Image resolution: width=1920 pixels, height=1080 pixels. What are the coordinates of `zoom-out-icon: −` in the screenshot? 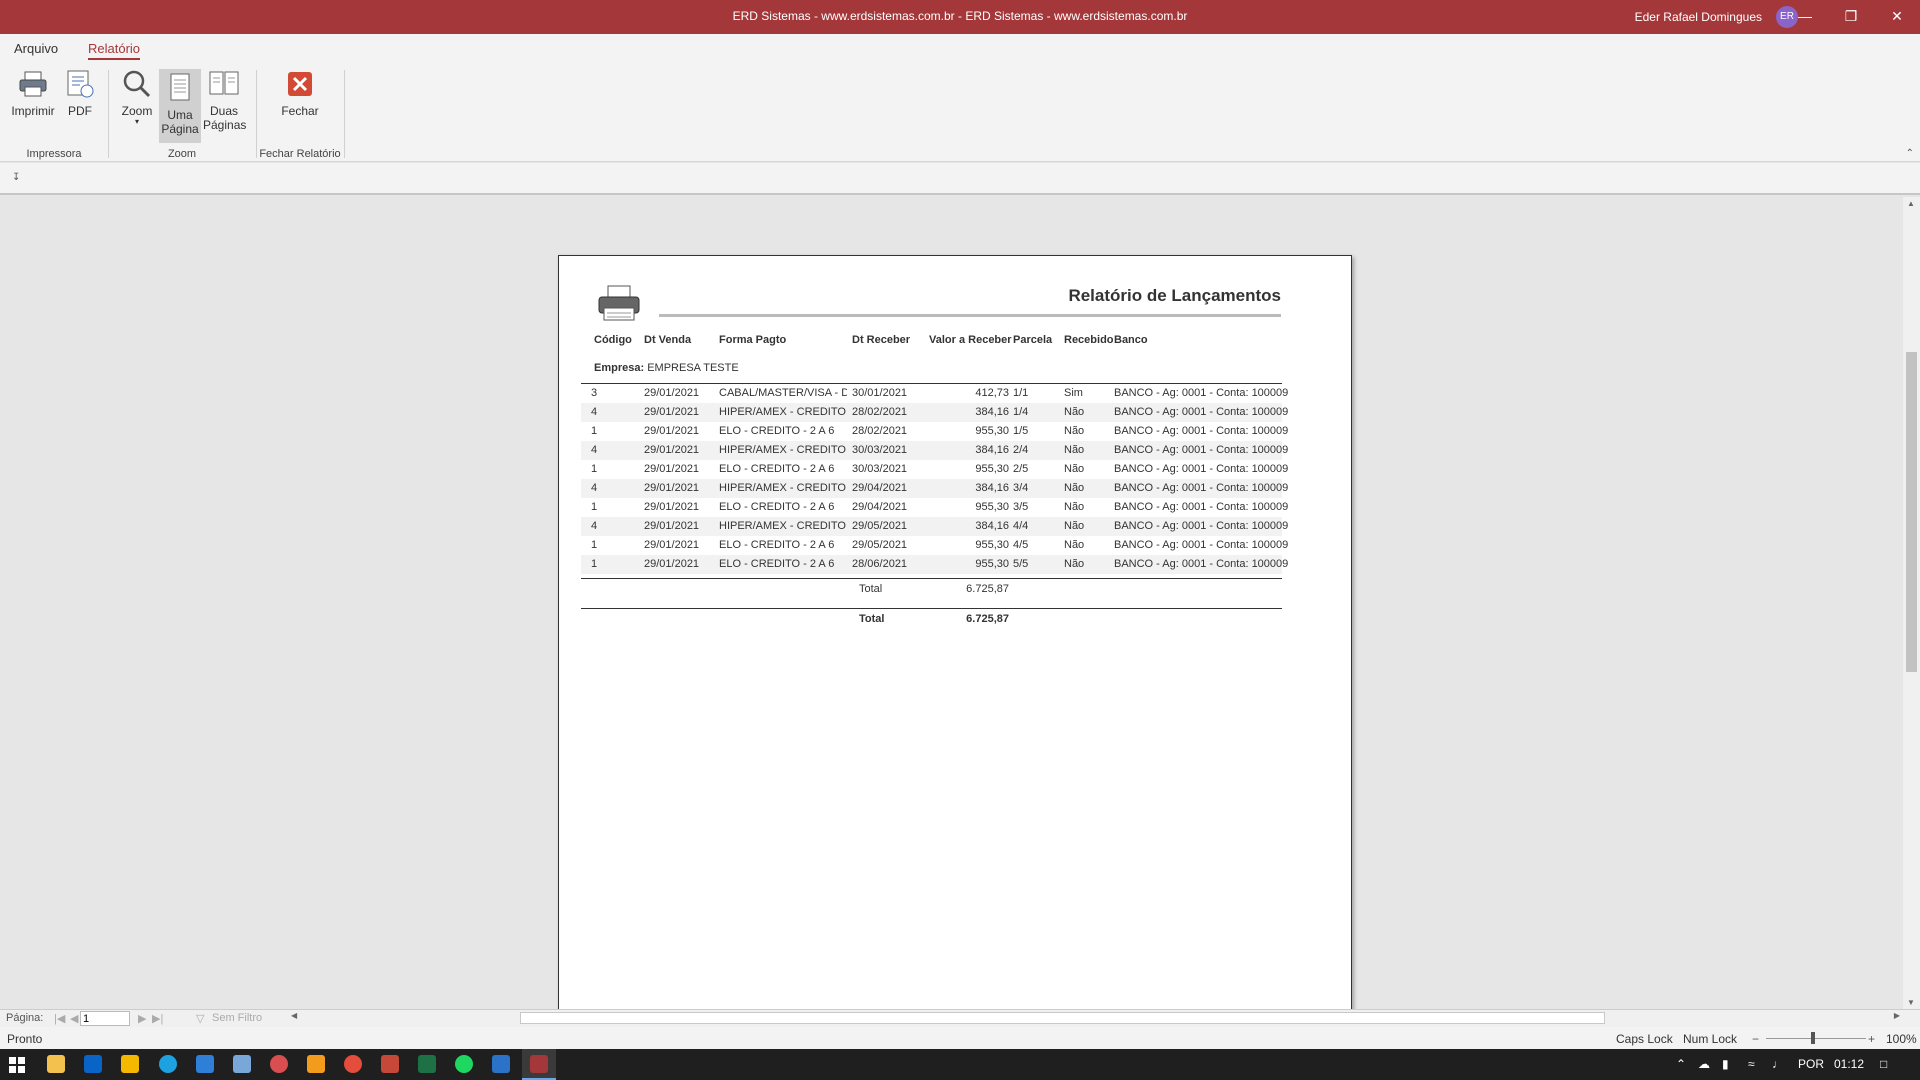 It's located at (1755, 1039).